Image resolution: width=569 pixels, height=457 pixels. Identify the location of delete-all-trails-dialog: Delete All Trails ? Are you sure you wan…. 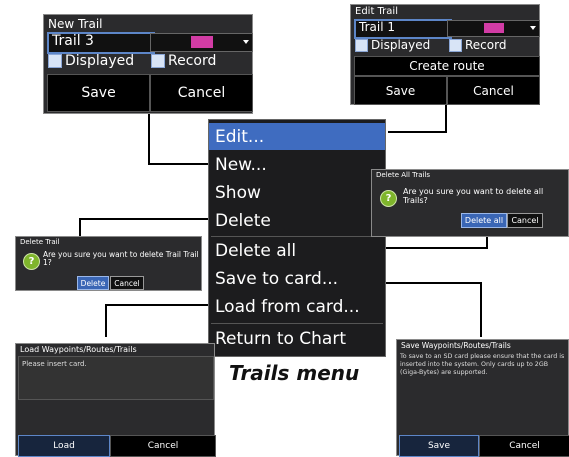
(470, 203).